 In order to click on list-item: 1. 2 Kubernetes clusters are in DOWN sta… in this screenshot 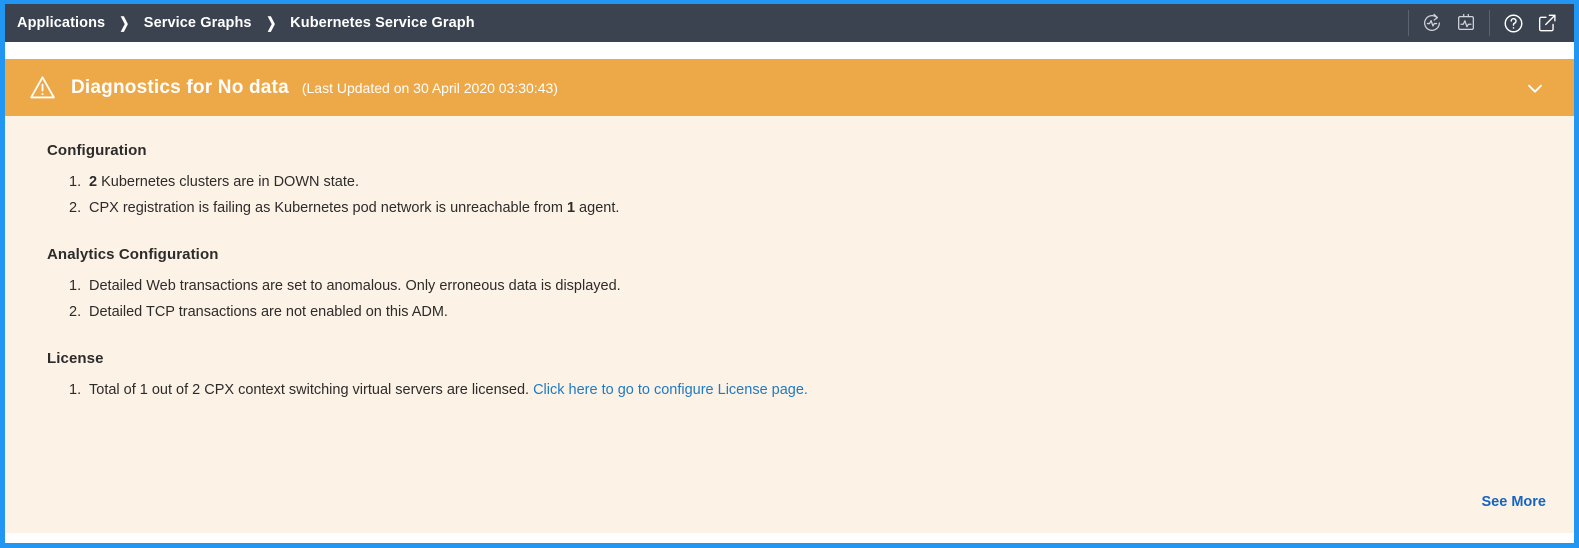, I will do `click(793, 178)`.